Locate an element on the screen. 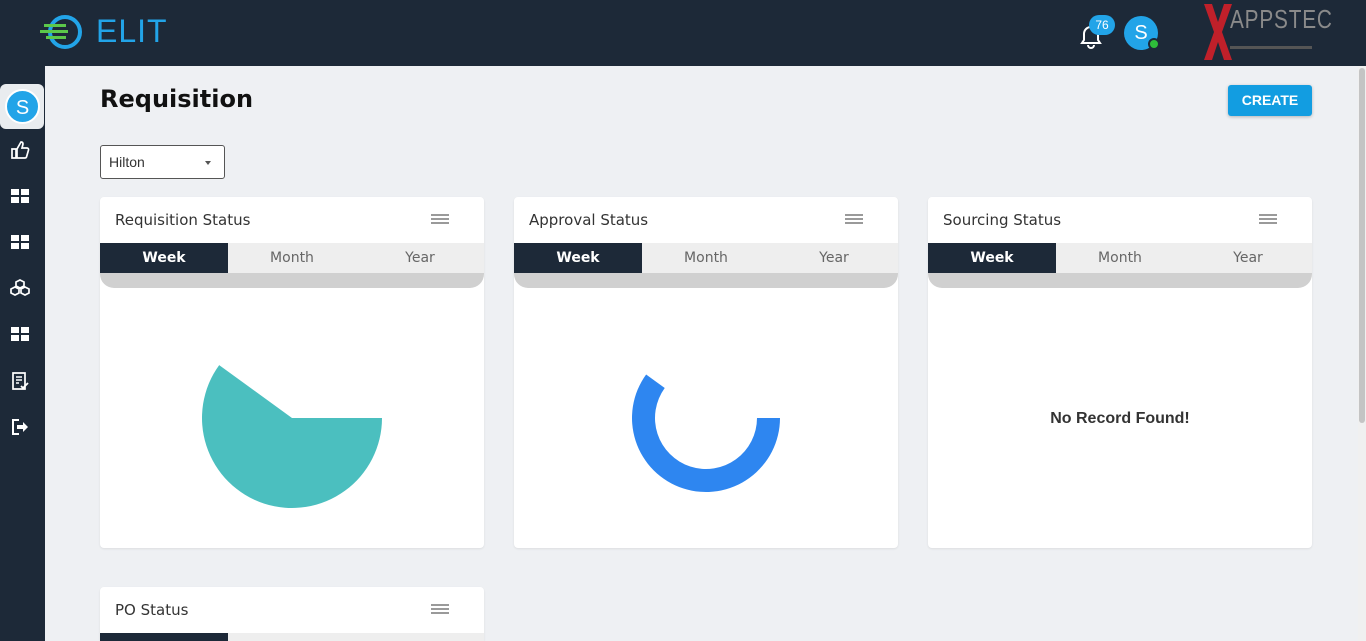 The image size is (1366, 641). page-title: Requisition is located at coordinates (177, 99).